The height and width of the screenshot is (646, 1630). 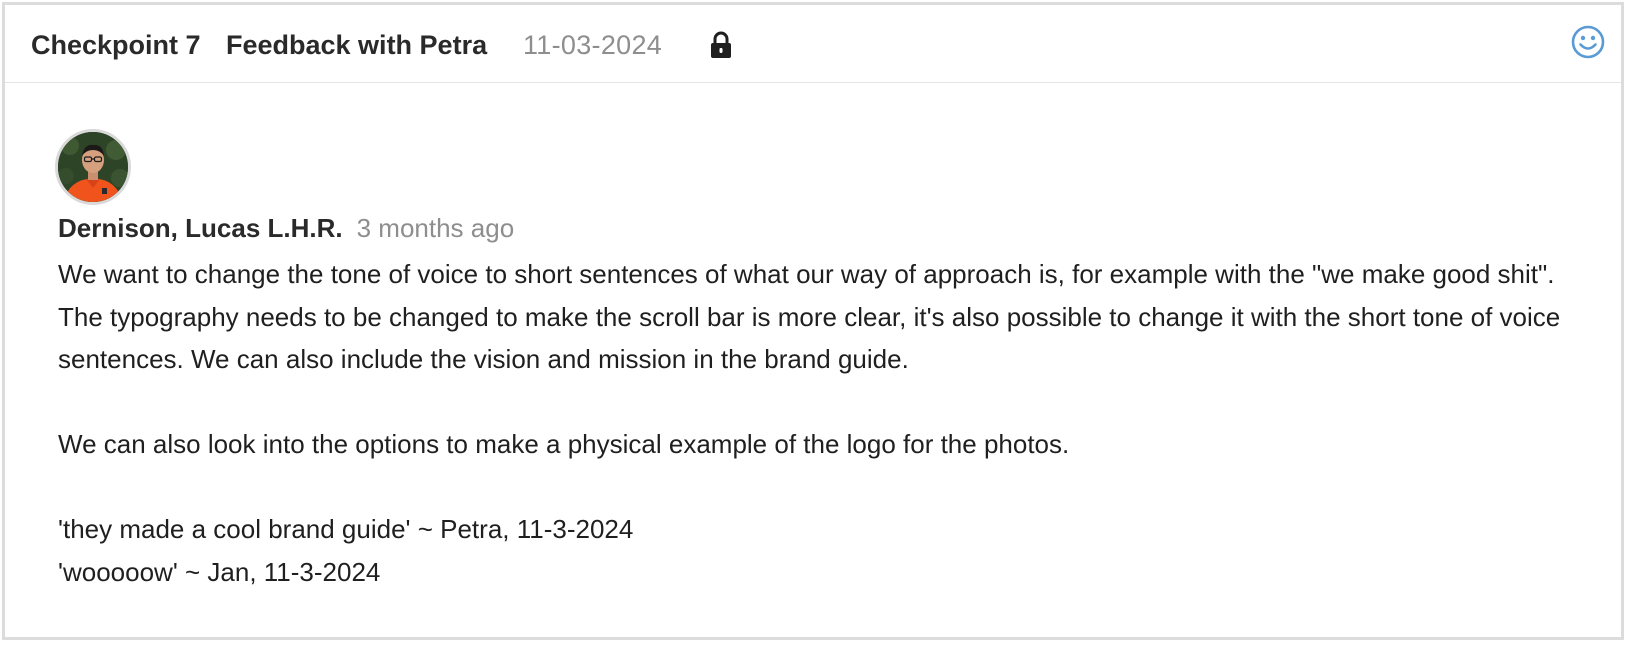 I want to click on author-name: Dernison, Lucas L.H.R., so click(x=200, y=228).